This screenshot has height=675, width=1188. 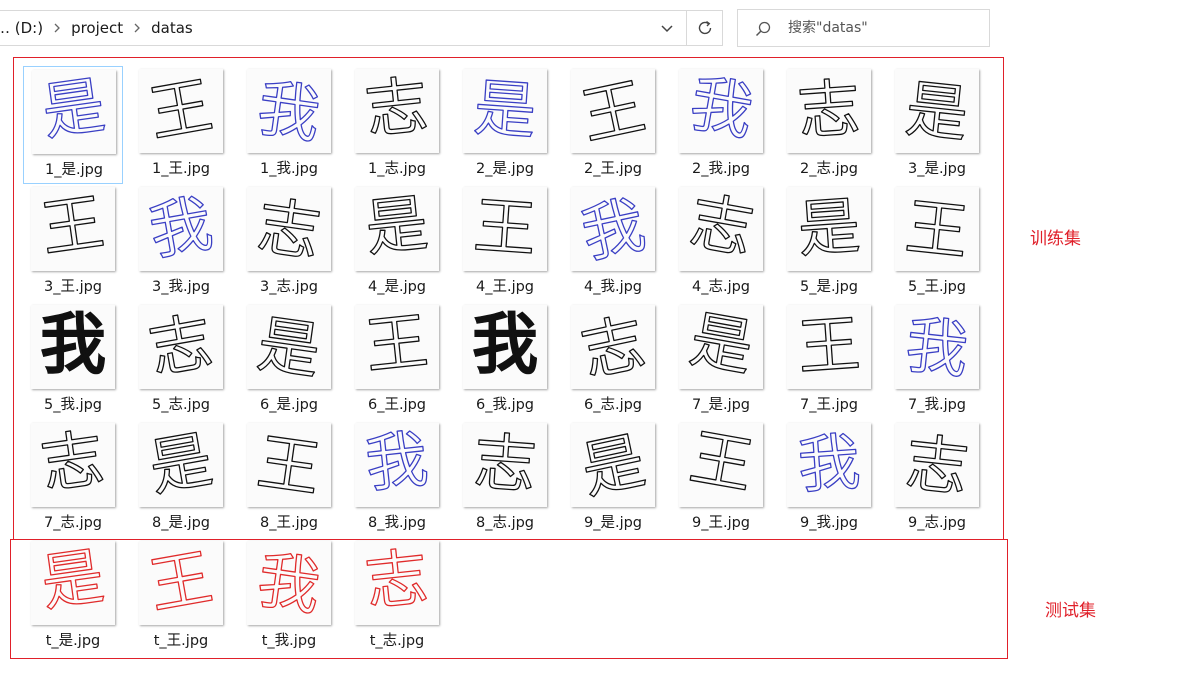 What do you see at coordinates (1070, 611) in the screenshot?
I see `test-set-label: 测试集` at bounding box center [1070, 611].